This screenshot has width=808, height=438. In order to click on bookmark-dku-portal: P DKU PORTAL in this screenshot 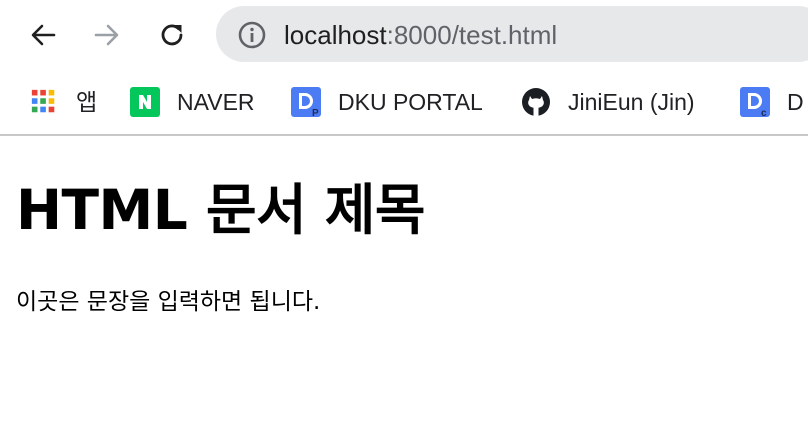, I will do `click(387, 102)`.